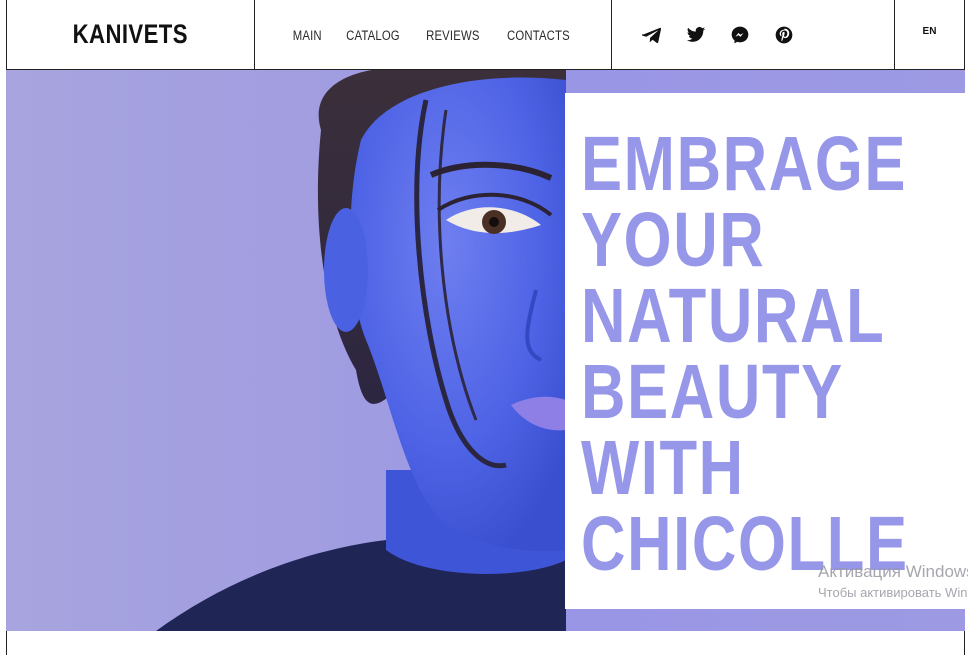  I want to click on headline-line: BEAUTY, so click(712, 392).